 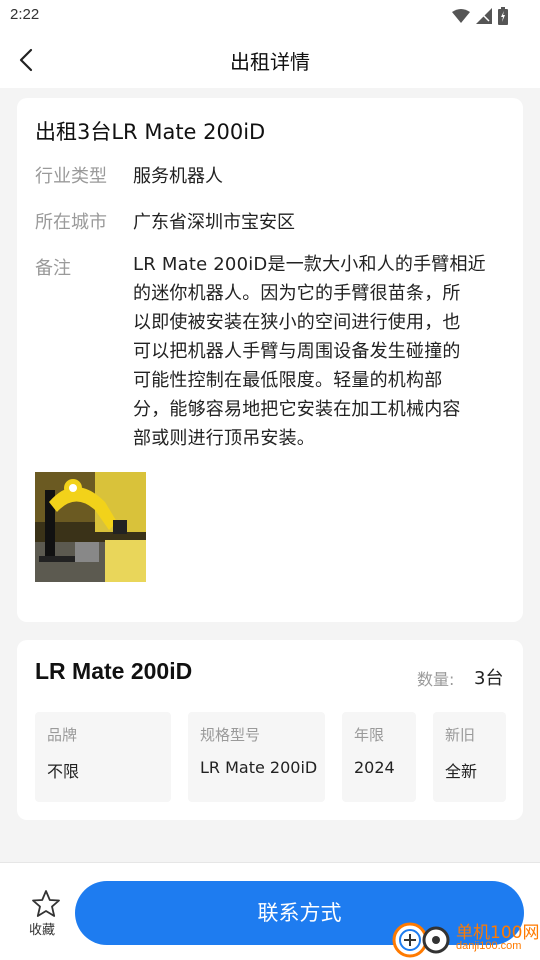 I want to click on spec-condition: 新旧 全新, so click(x=469, y=757).